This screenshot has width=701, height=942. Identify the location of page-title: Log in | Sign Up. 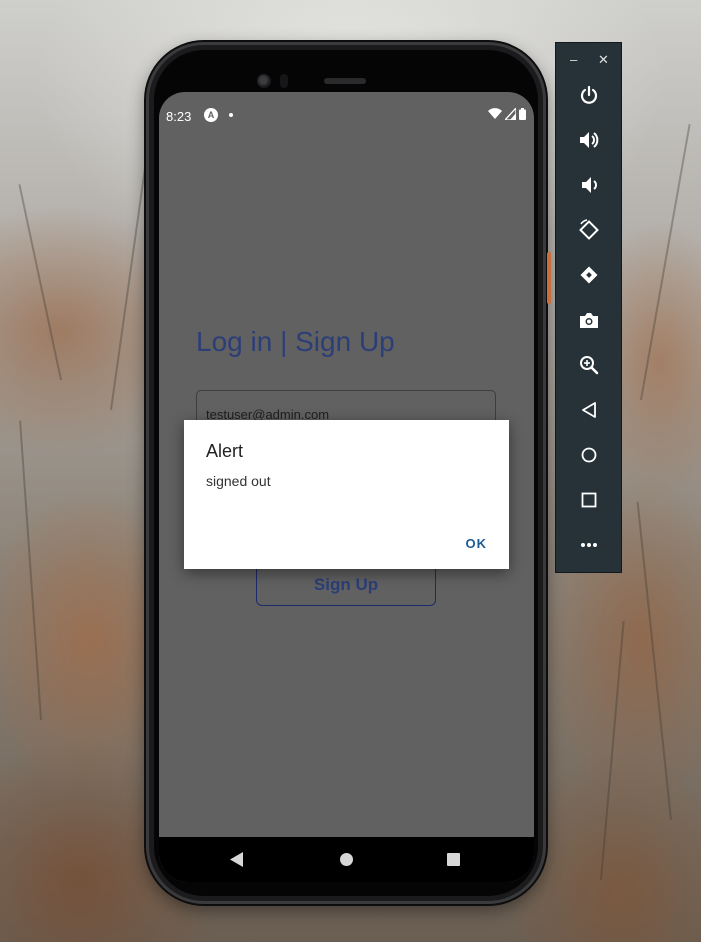
(295, 341).